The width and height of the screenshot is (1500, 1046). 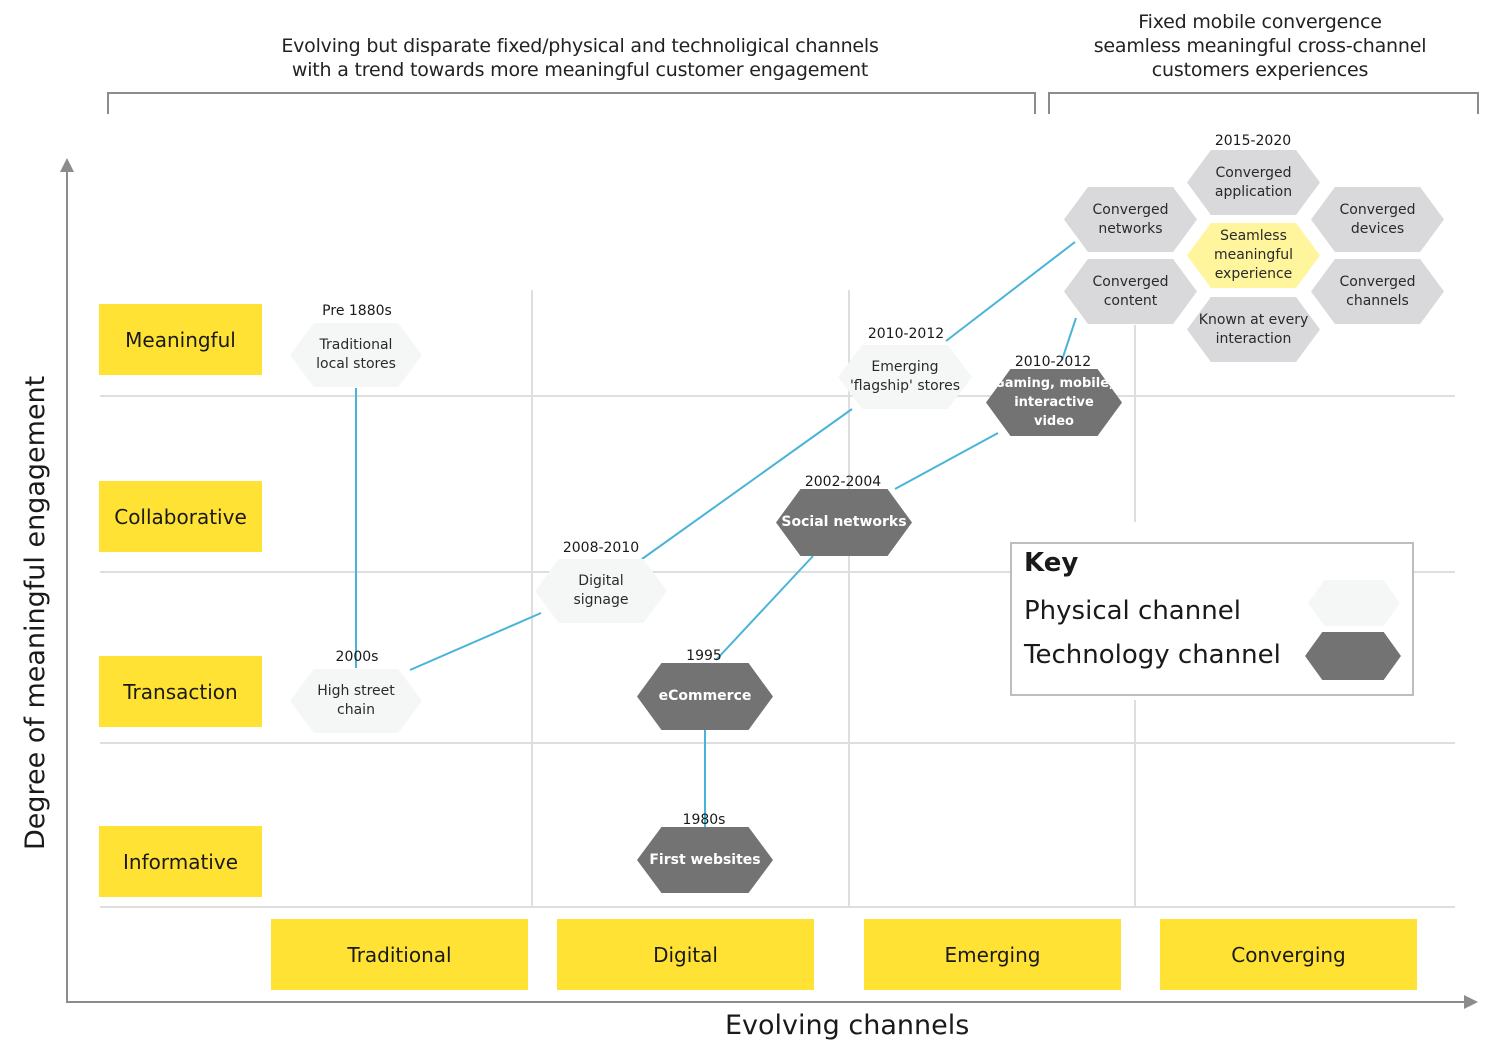 I want to click on hex-converged-channels: Converged channels, so click(x=1377, y=291).